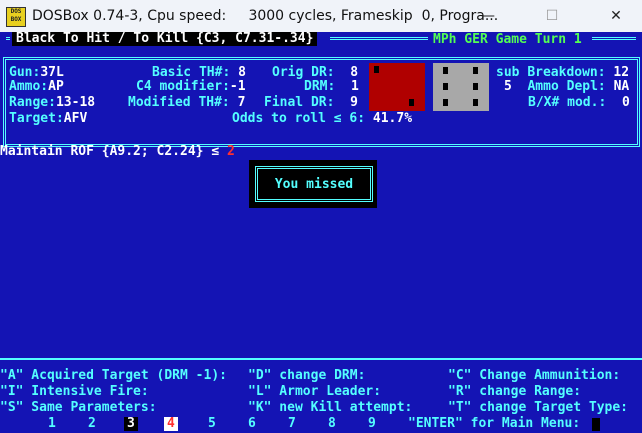  I want to click on key-2: 2, so click(92, 424).